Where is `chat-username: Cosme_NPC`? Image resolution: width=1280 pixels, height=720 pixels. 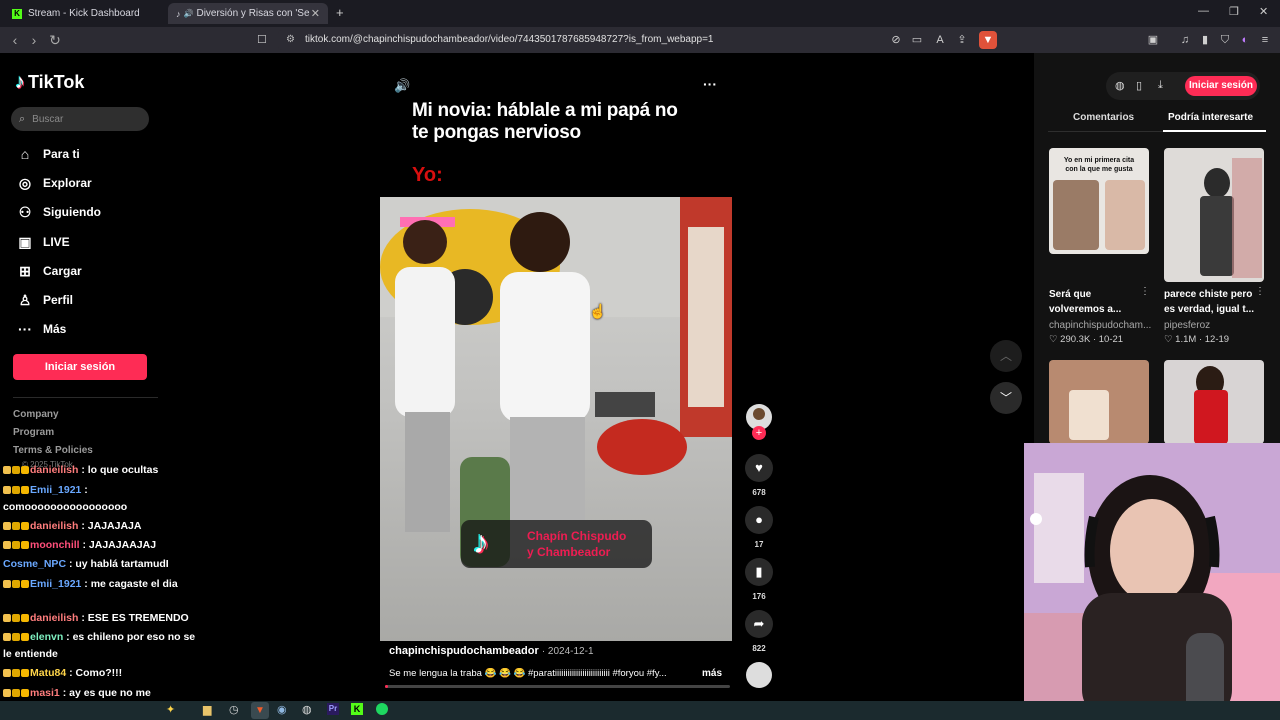 chat-username: Cosme_NPC is located at coordinates (34, 564).